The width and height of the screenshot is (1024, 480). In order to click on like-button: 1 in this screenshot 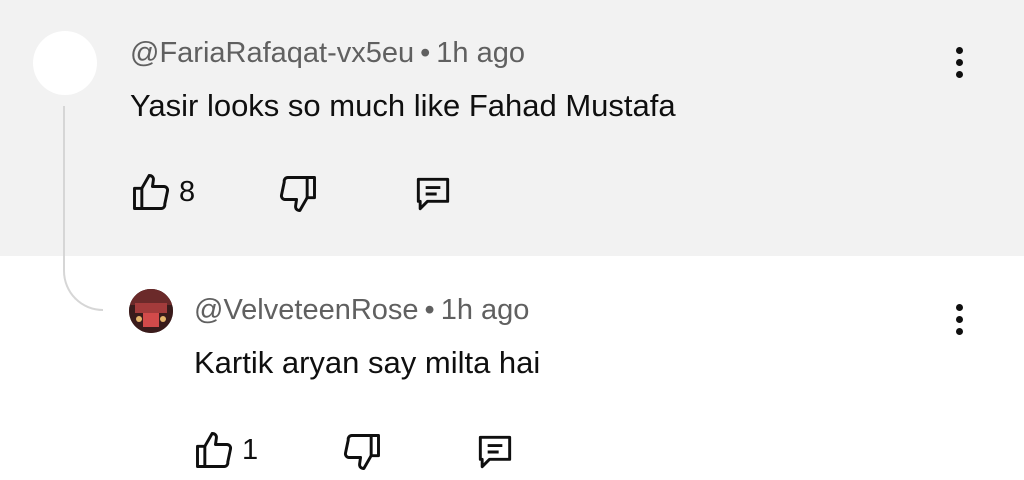, I will do `click(225, 450)`.